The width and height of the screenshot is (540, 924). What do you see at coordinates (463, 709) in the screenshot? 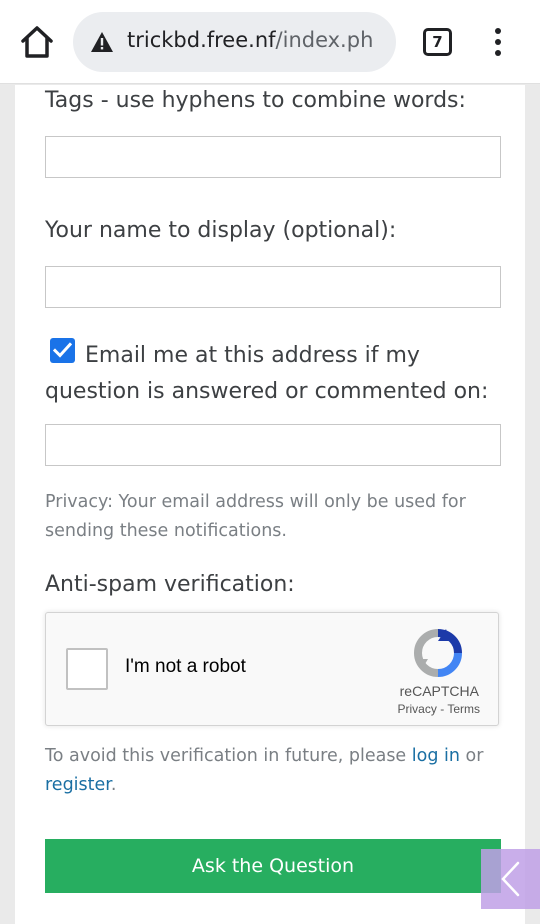
I see `recaptcha-terms-link: Terms` at bounding box center [463, 709].